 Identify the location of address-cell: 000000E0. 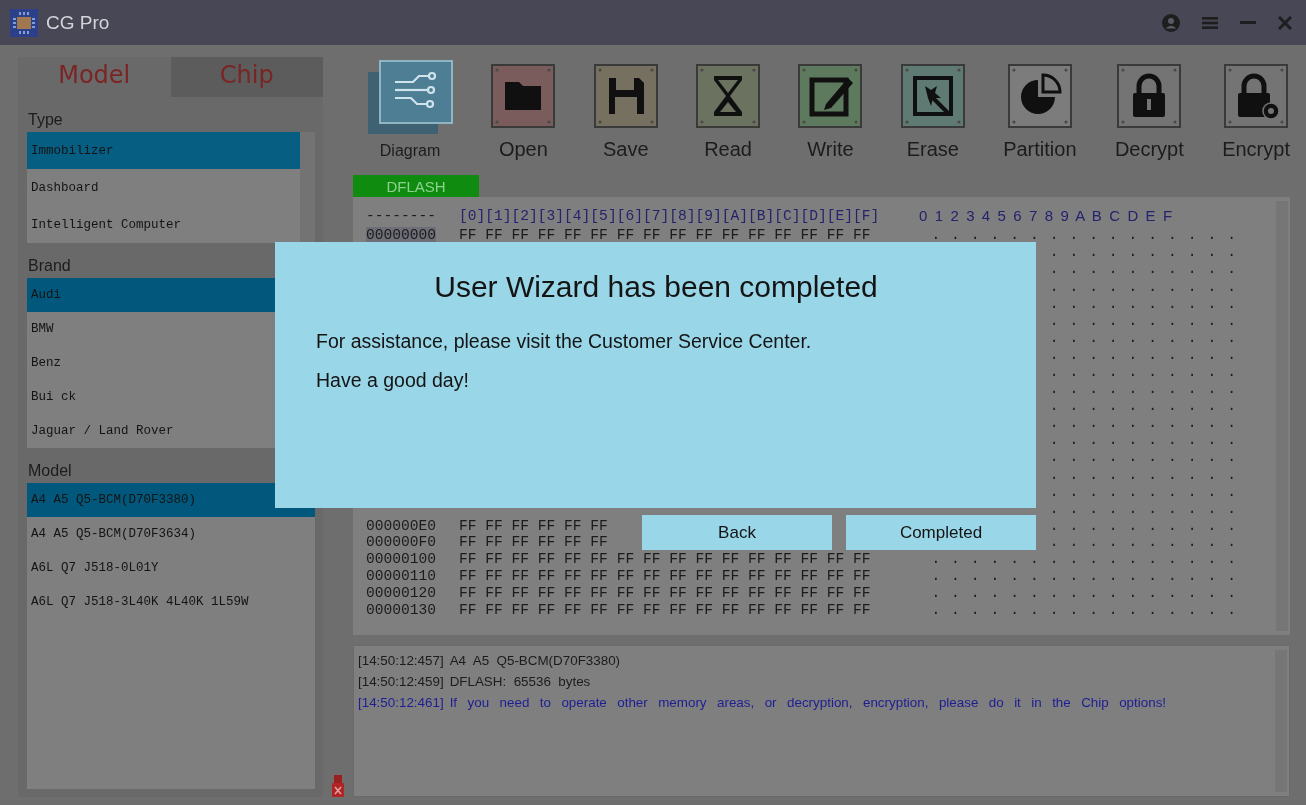
(401, 525).